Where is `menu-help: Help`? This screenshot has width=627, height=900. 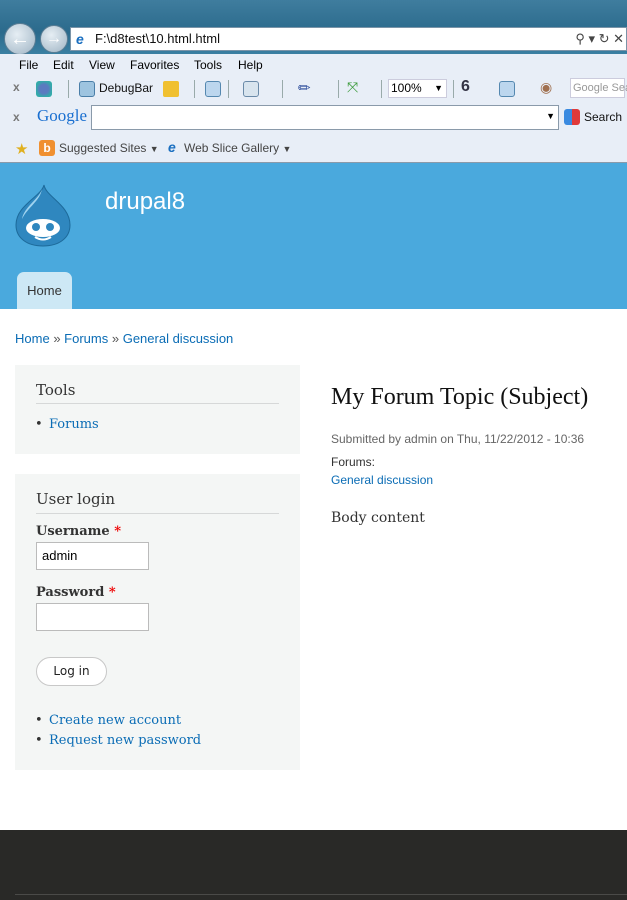
menu-help: Help is located at coordinates (250, 65).